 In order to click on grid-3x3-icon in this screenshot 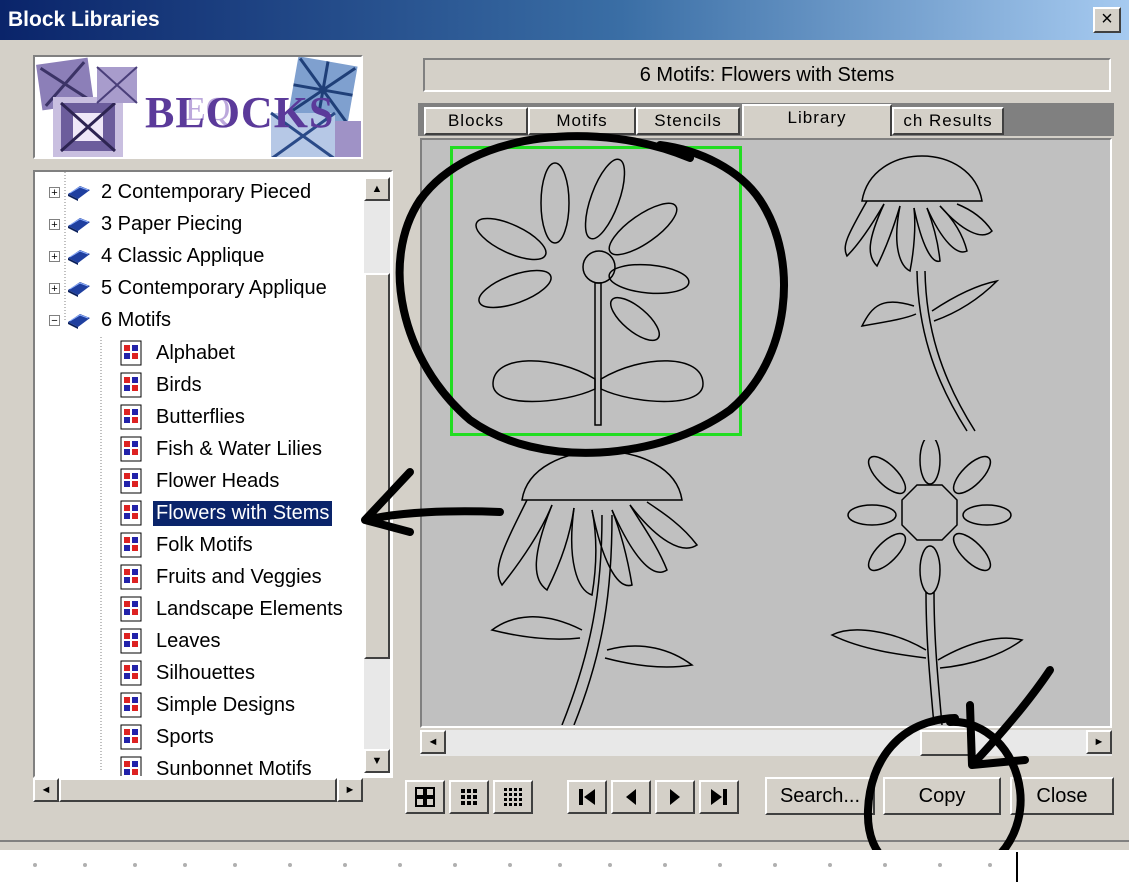, I will do `click(469, 797)`.